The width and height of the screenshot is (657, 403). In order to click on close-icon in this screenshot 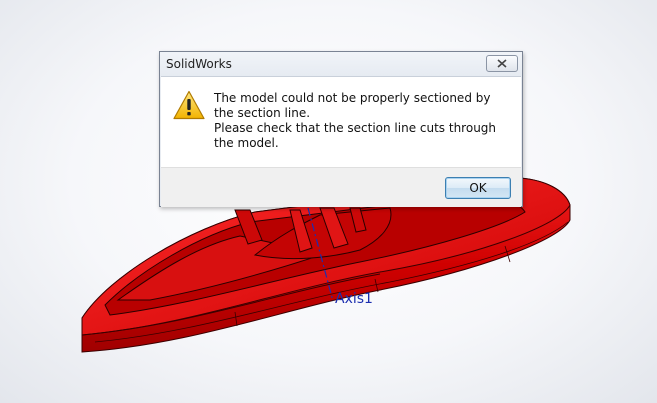, I will do `click(502, 63)`.